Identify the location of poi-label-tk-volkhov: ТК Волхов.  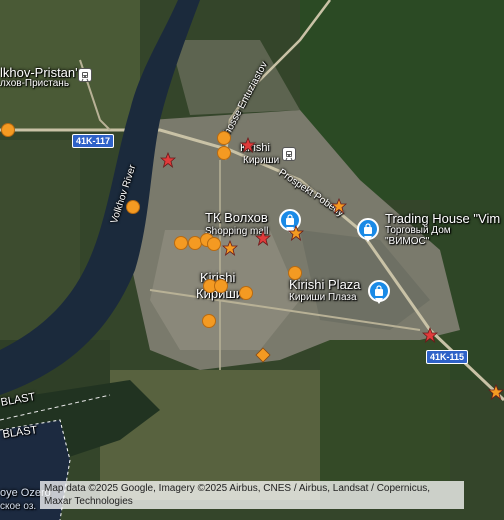
(236, 217).